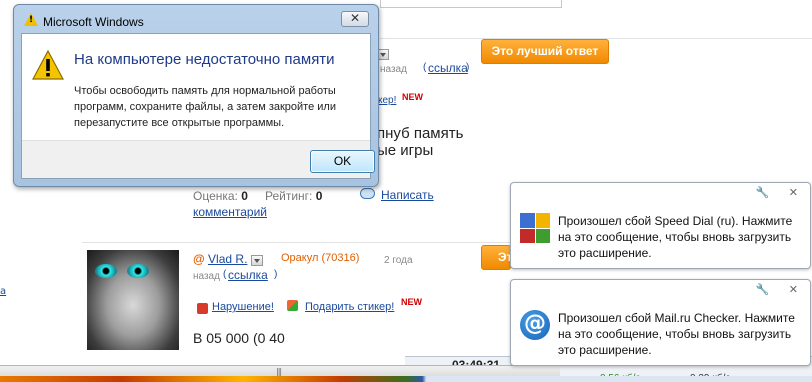  I want to click on close-button: ✕, so click(355, 19).